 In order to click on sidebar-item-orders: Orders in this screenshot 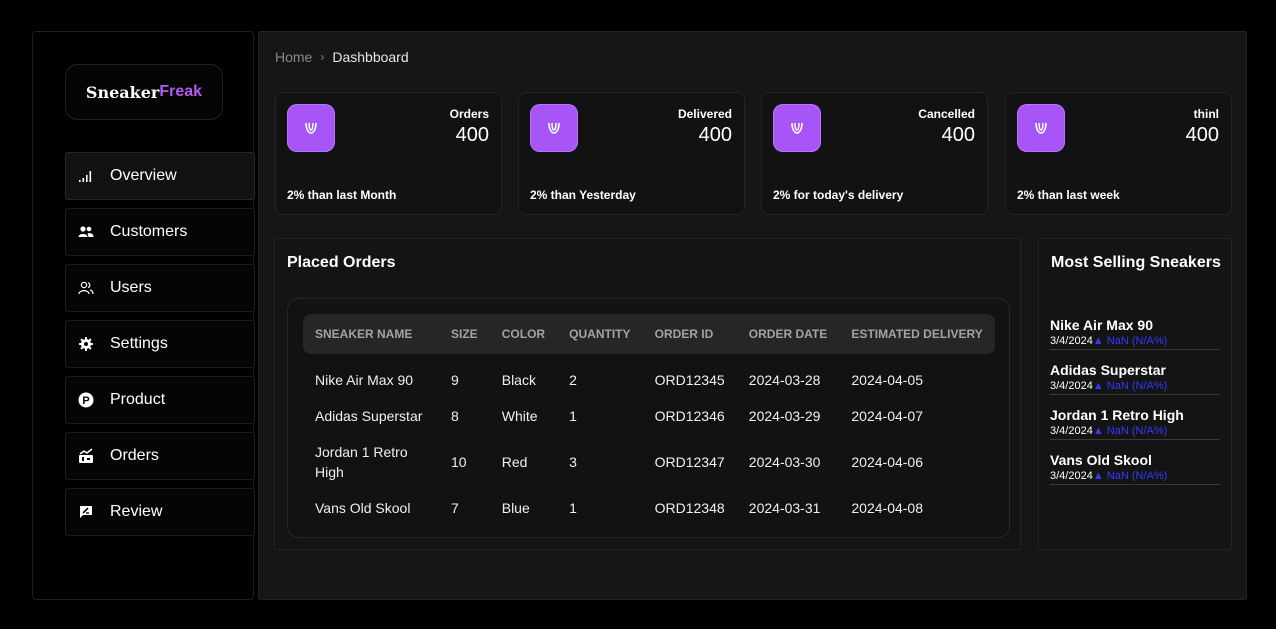, I will do `click(160, 456)`.